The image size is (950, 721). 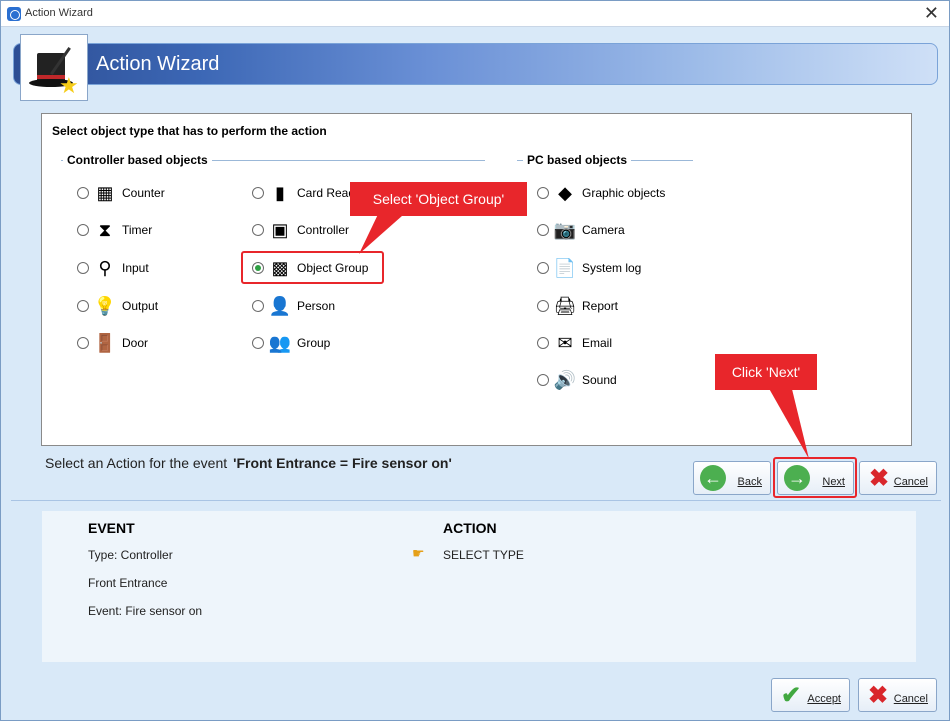 I want to click on option-input: ⚲ Input, so click(x=113, y=268).